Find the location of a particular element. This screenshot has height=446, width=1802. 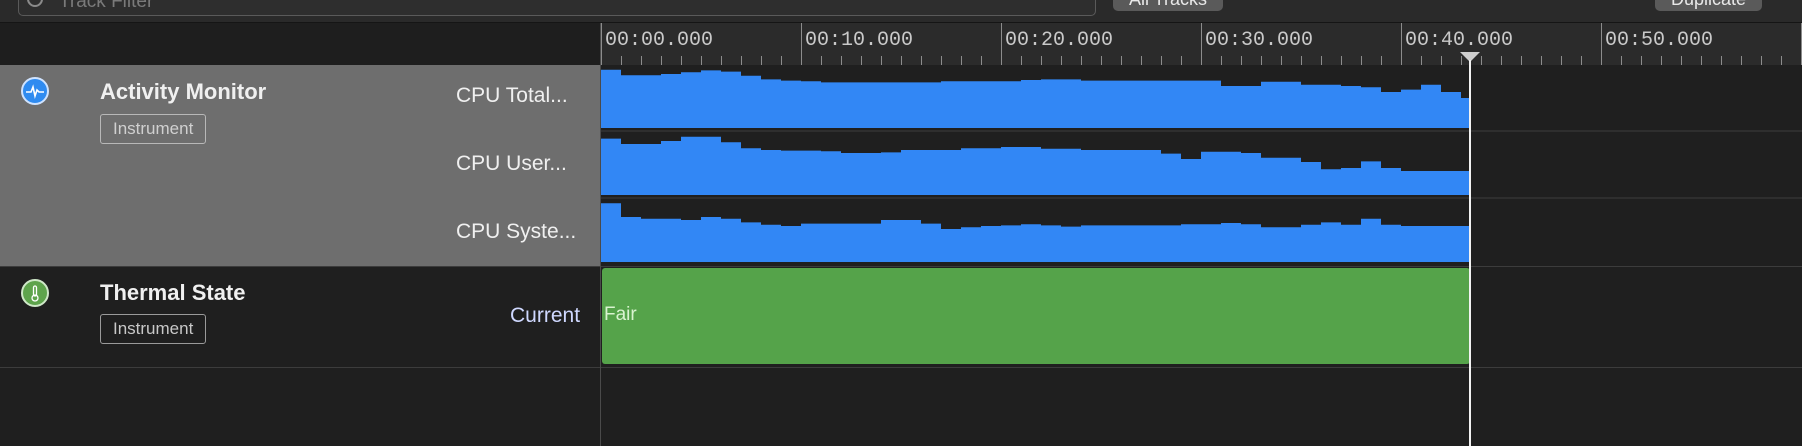

duplicate-button: Duplicate is located at coordinates (1709, 5).